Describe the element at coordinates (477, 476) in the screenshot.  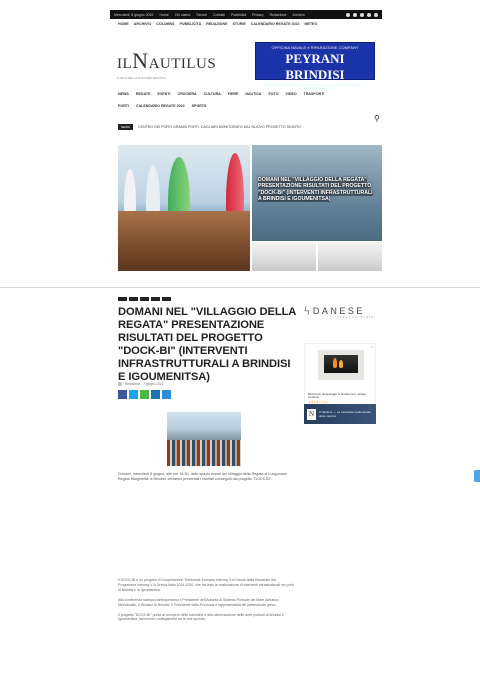
I see `floating-feedback-tab` at that location.